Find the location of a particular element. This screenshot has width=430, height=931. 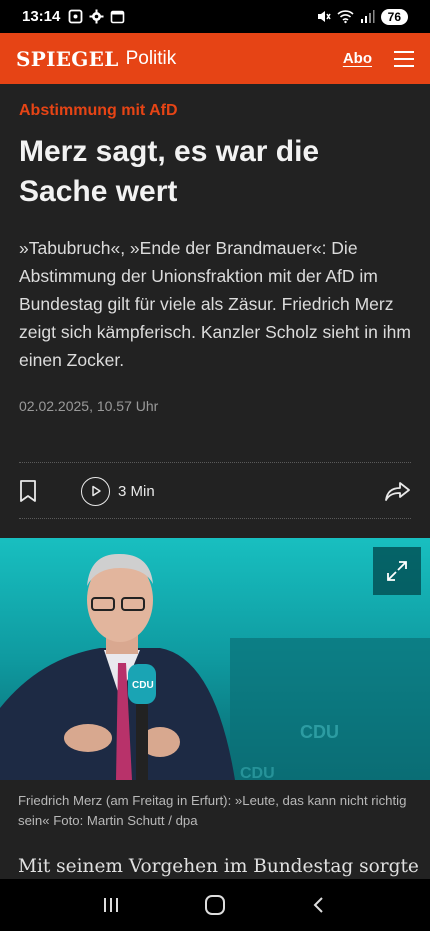

wifi-icon is located at coordinates (345, 17).